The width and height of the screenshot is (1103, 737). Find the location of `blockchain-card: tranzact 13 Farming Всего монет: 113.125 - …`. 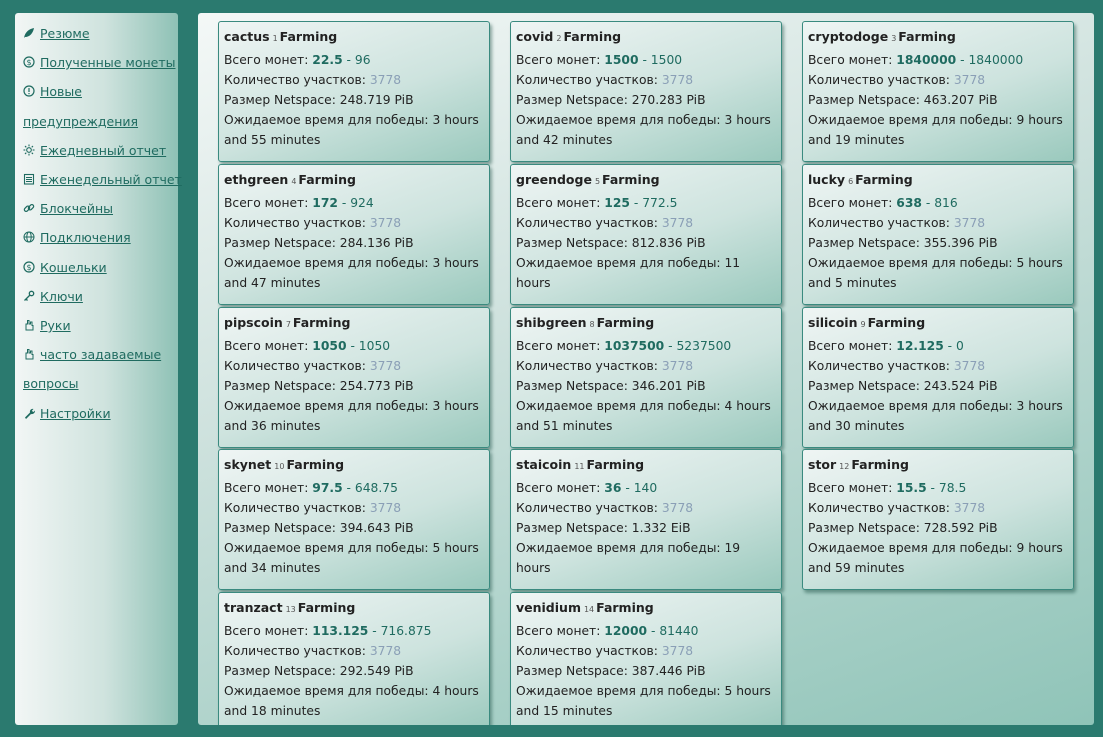

blockchain-card: tranzact 13 Farming Всего монет: 113.125 - … is located at coordinates (354, 658).